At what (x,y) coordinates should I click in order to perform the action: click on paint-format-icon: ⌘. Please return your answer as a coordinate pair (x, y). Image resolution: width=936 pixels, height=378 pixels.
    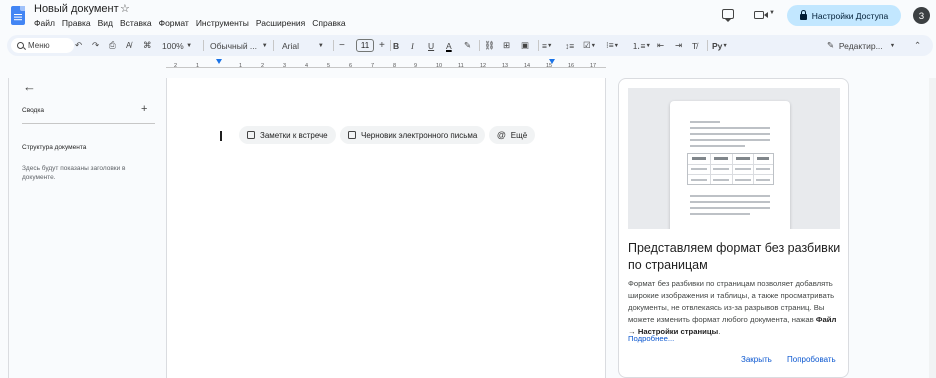
    Looking at the image, I should click on (147, 45).